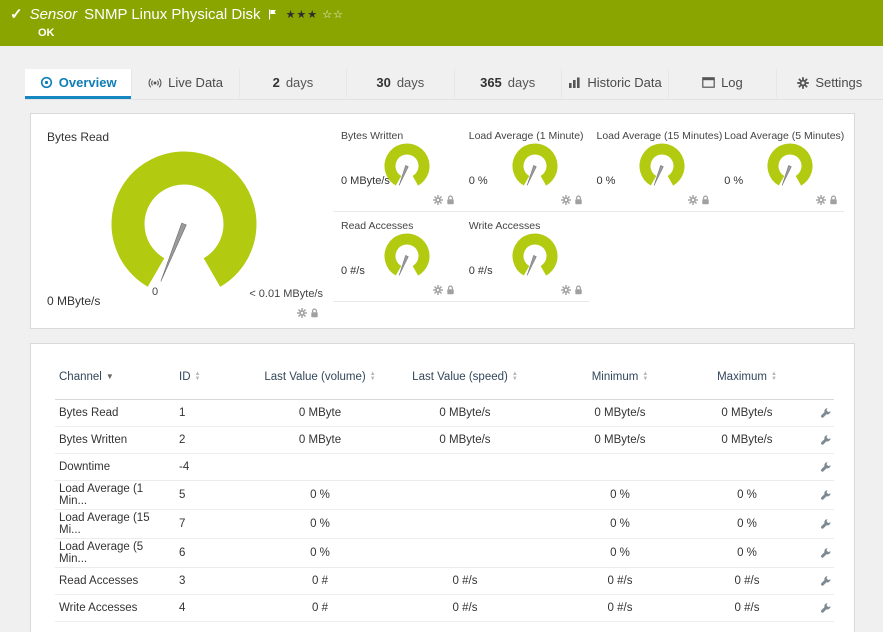 This screenshot has height=632, width=883. Describe the element at coordinates (574, 82) in the screenshot. I see `historic-data-icon` at that location.